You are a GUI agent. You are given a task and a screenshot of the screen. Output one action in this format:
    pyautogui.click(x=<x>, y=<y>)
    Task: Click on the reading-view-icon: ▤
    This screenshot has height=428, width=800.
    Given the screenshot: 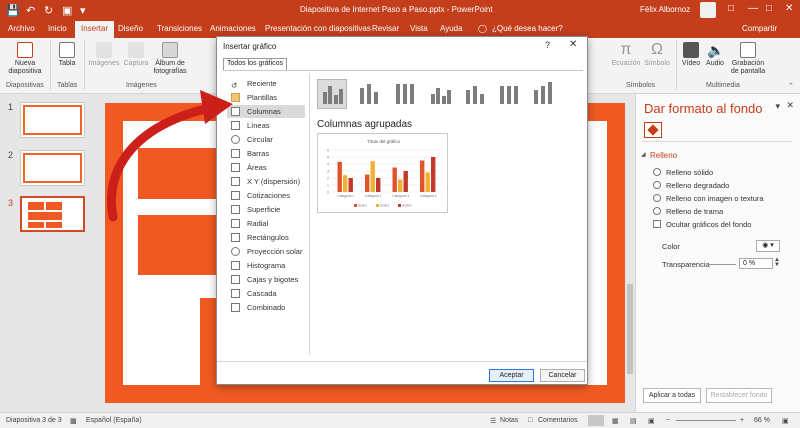 What is the action you would take?
    pyautogui.click(x=633, y=421)
    